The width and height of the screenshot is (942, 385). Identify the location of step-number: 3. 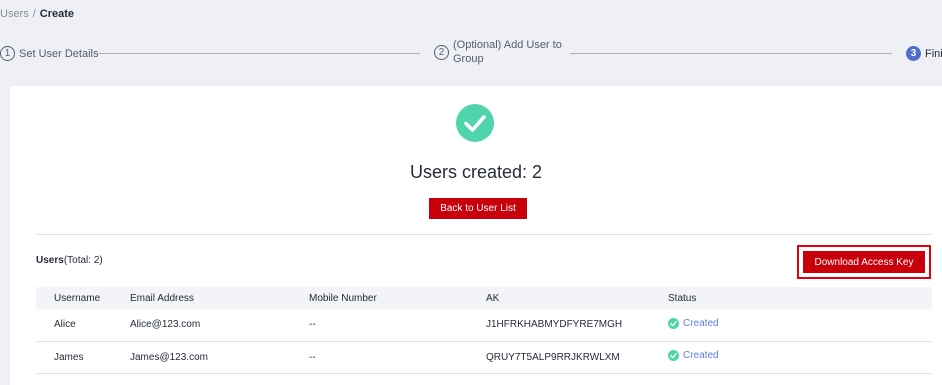
(913, 53).